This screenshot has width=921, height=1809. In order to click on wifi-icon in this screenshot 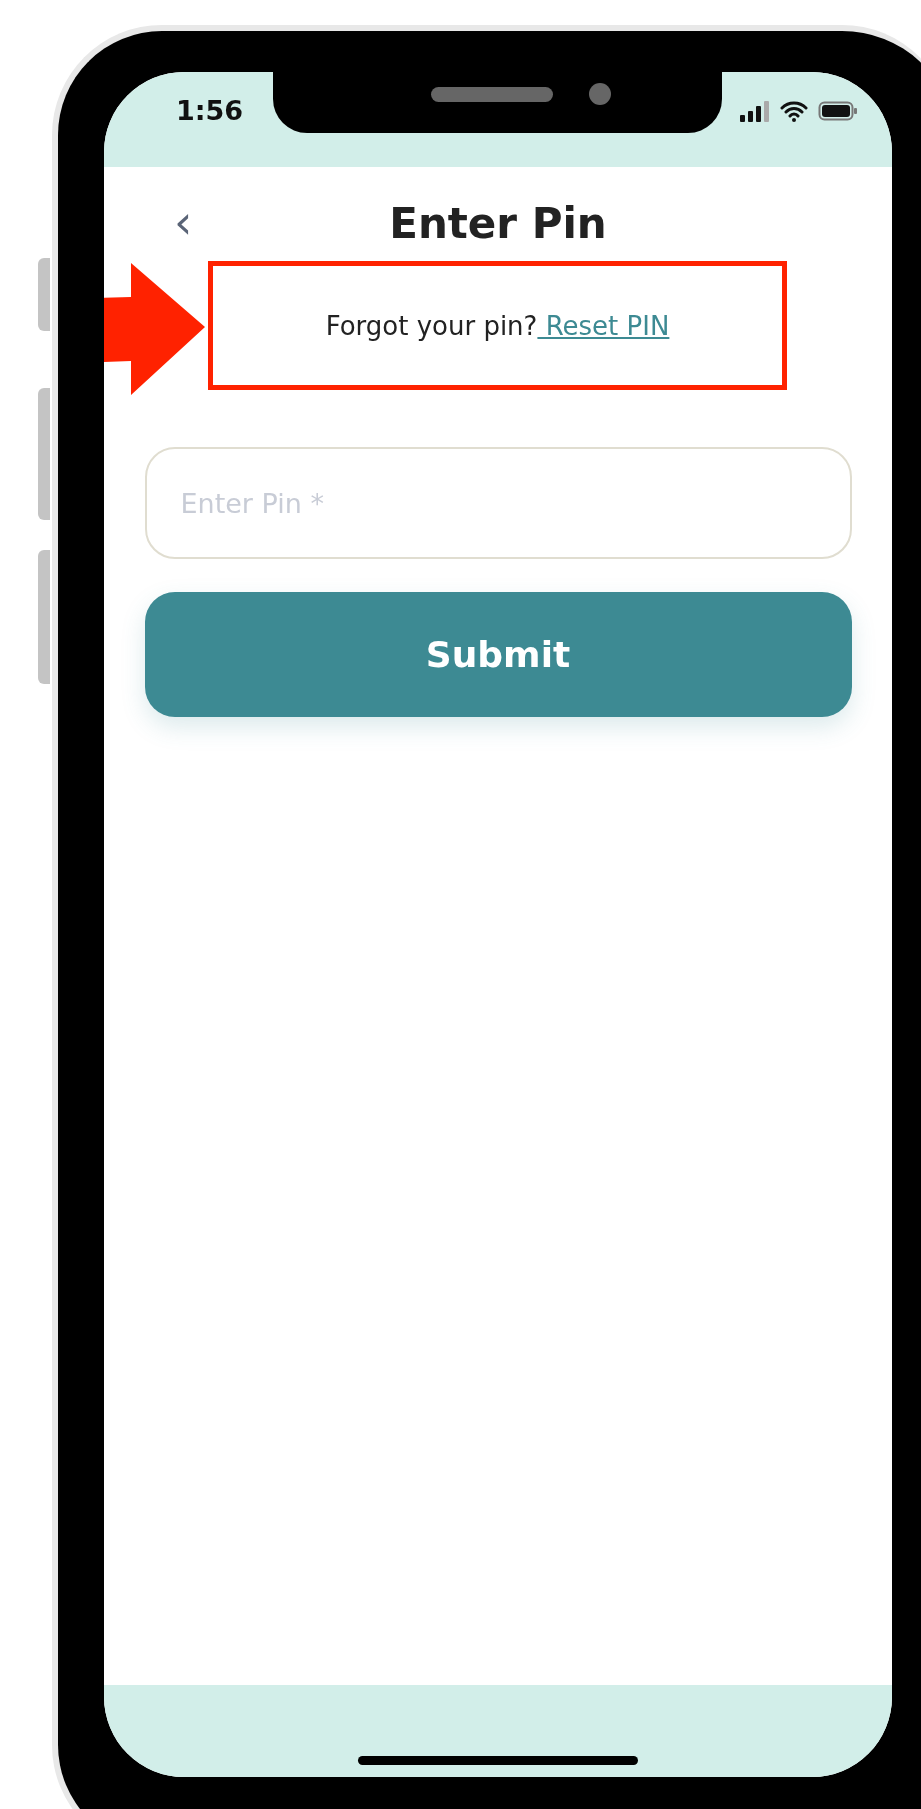, I will do `click(794, 110)`.